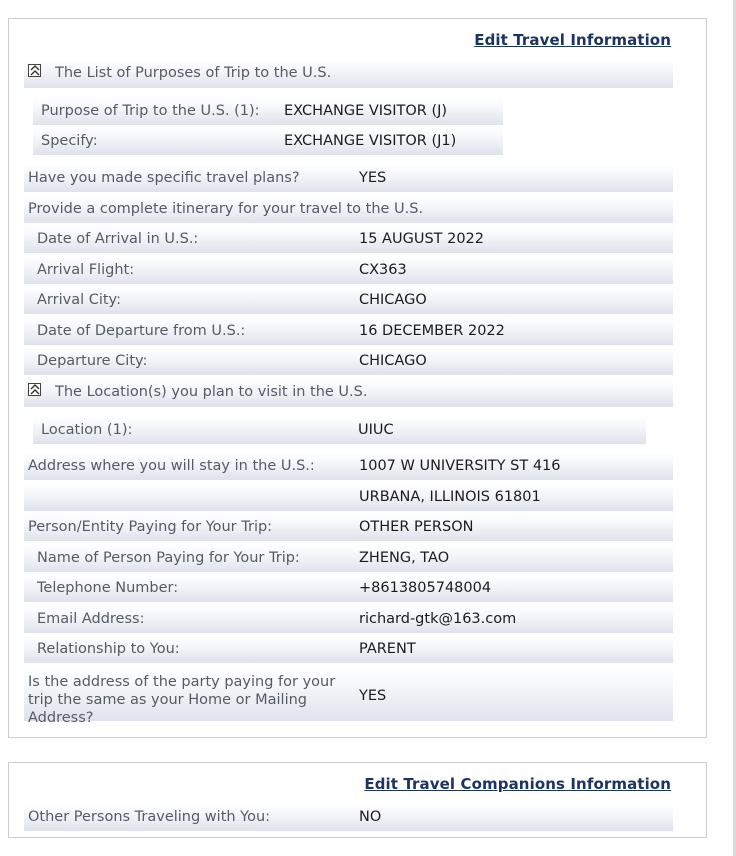 This screenshot has height=856, width=736. I want to click on edit-travel-information-link: Edit Travel Information, so click(572, 40).